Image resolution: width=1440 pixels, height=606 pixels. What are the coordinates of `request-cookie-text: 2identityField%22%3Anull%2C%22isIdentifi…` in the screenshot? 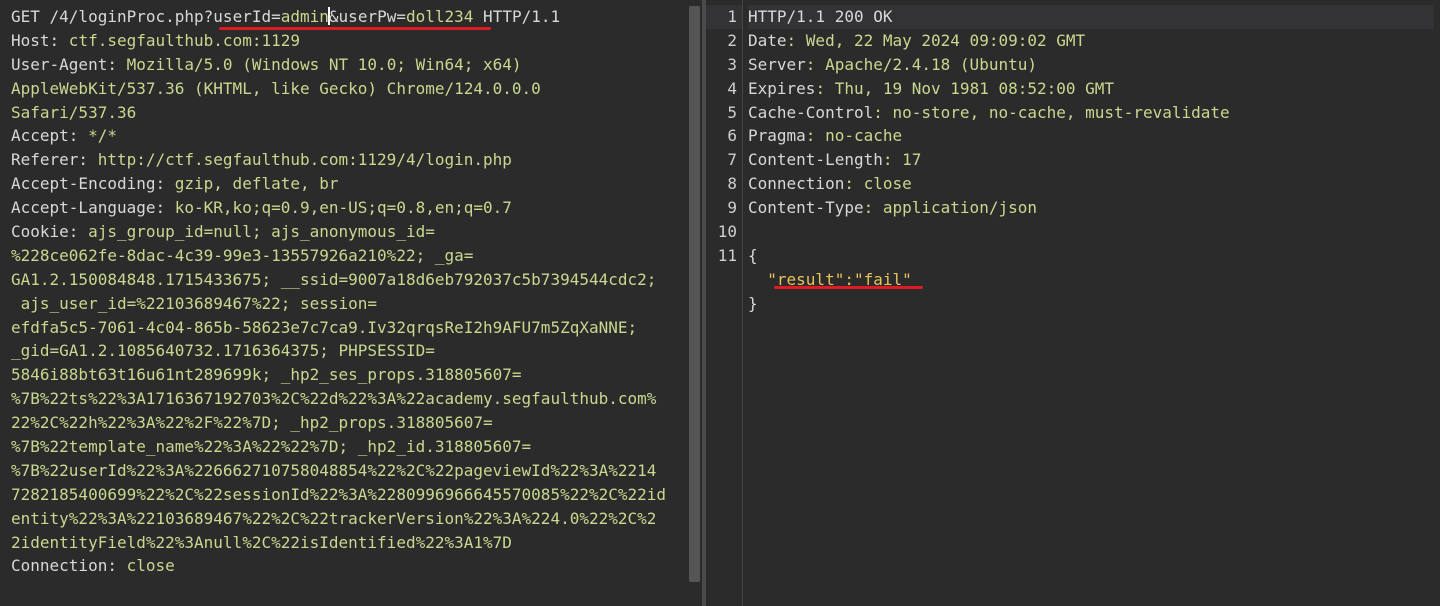 It's located at (261, 542).